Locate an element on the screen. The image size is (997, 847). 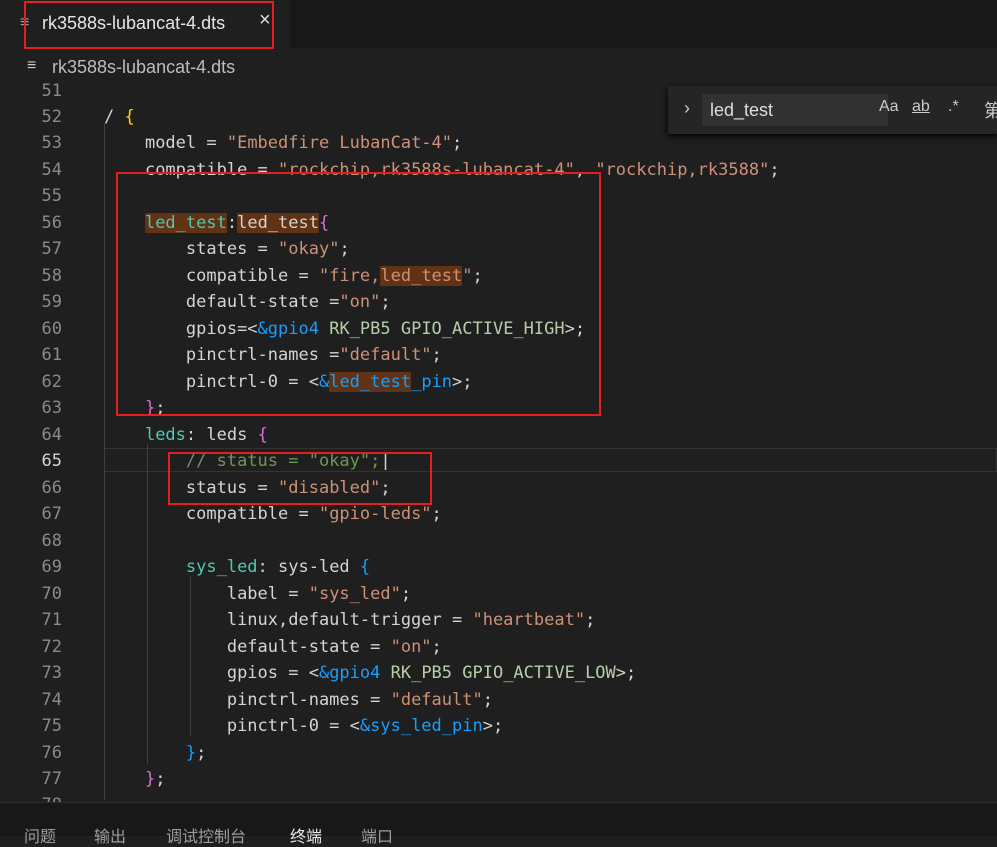
code-line: 69 sys_led: sys-led { is located at coordinates (206, 567).